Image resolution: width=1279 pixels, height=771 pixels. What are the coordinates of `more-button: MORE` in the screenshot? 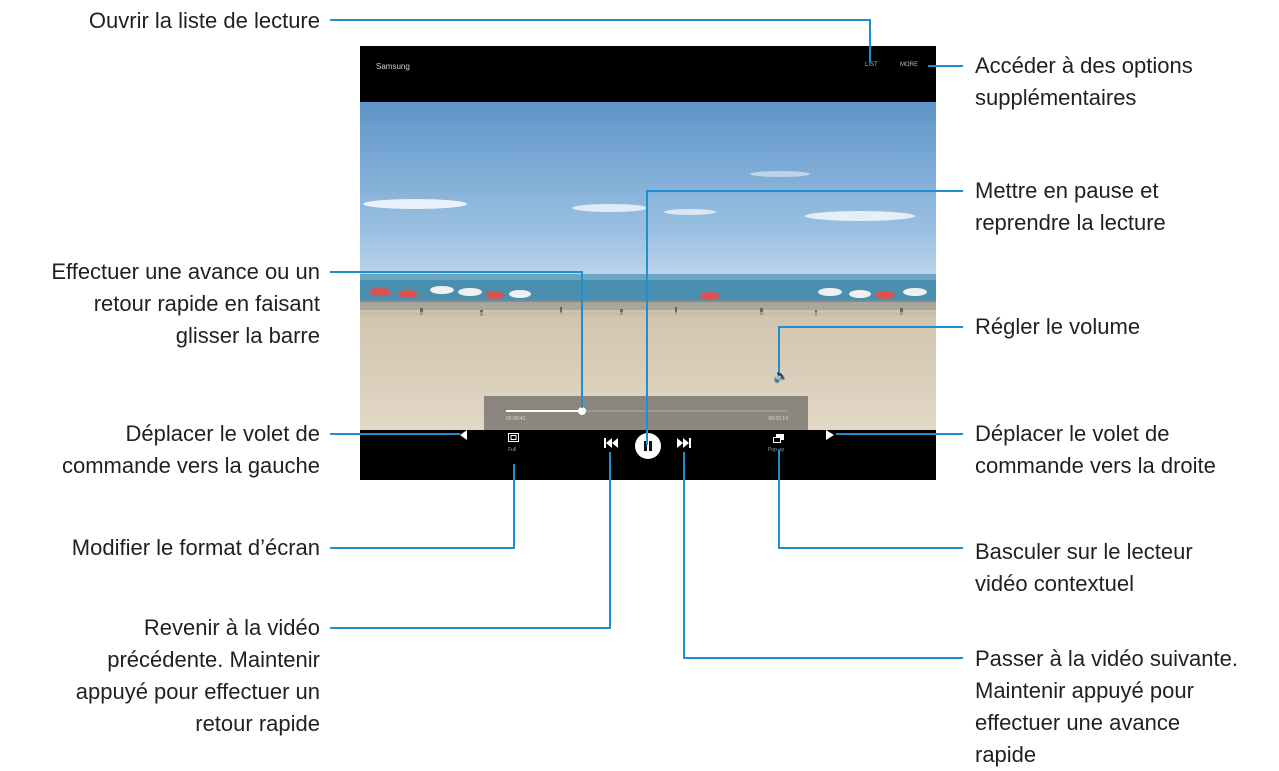 It's located at (909, 65).